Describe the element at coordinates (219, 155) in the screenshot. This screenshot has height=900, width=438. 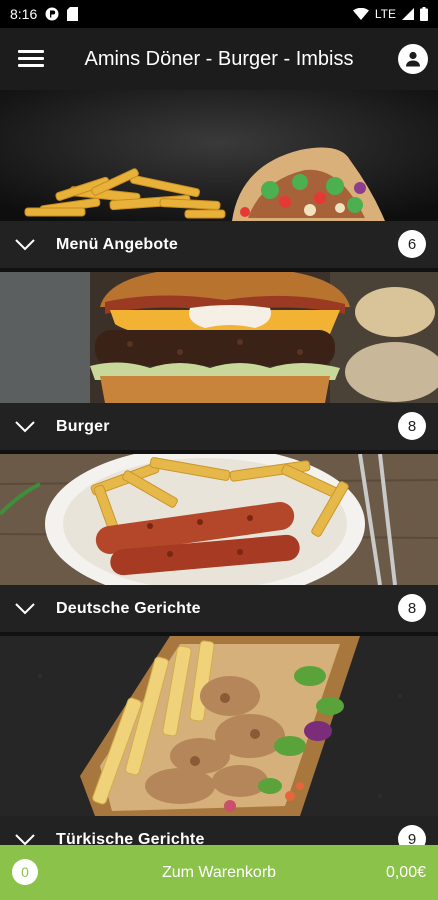
I see `doner-with-fries-photo` at that location.